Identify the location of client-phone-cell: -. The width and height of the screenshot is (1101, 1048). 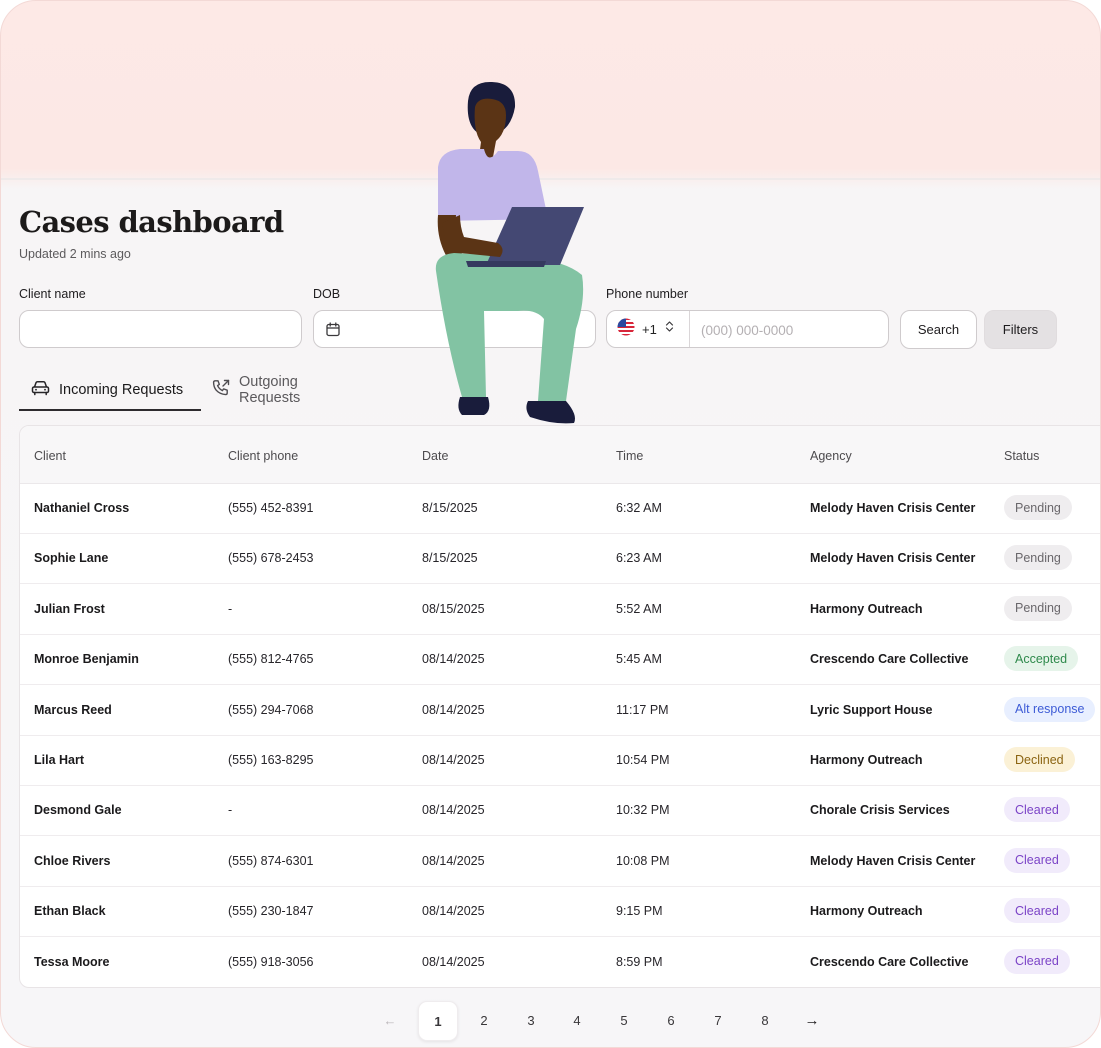
(230, 810).